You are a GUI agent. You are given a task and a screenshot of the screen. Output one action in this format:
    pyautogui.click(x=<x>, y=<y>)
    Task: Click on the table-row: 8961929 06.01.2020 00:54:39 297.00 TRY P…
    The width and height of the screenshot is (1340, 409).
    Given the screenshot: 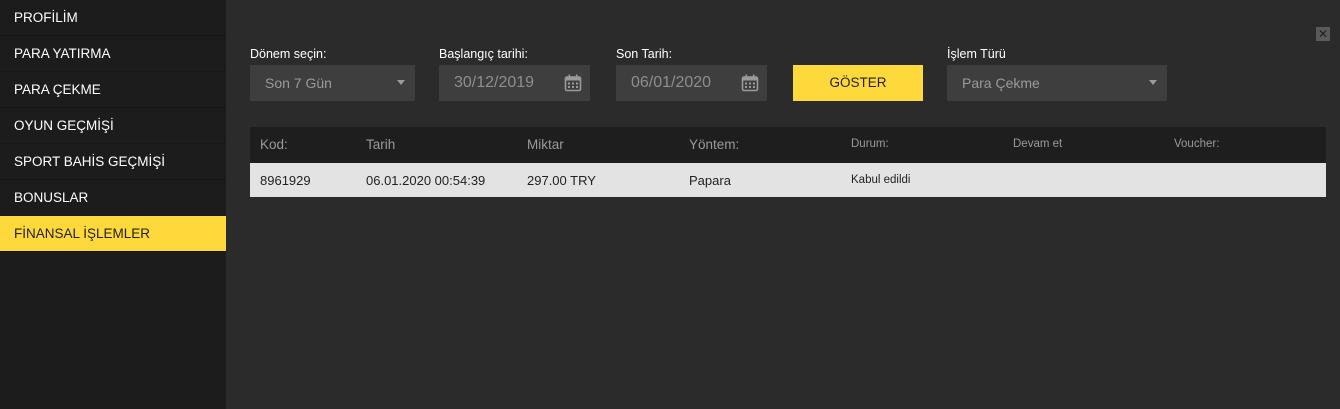 What is the action you would take?
    pyautogui.click(x=788, y=180)
    